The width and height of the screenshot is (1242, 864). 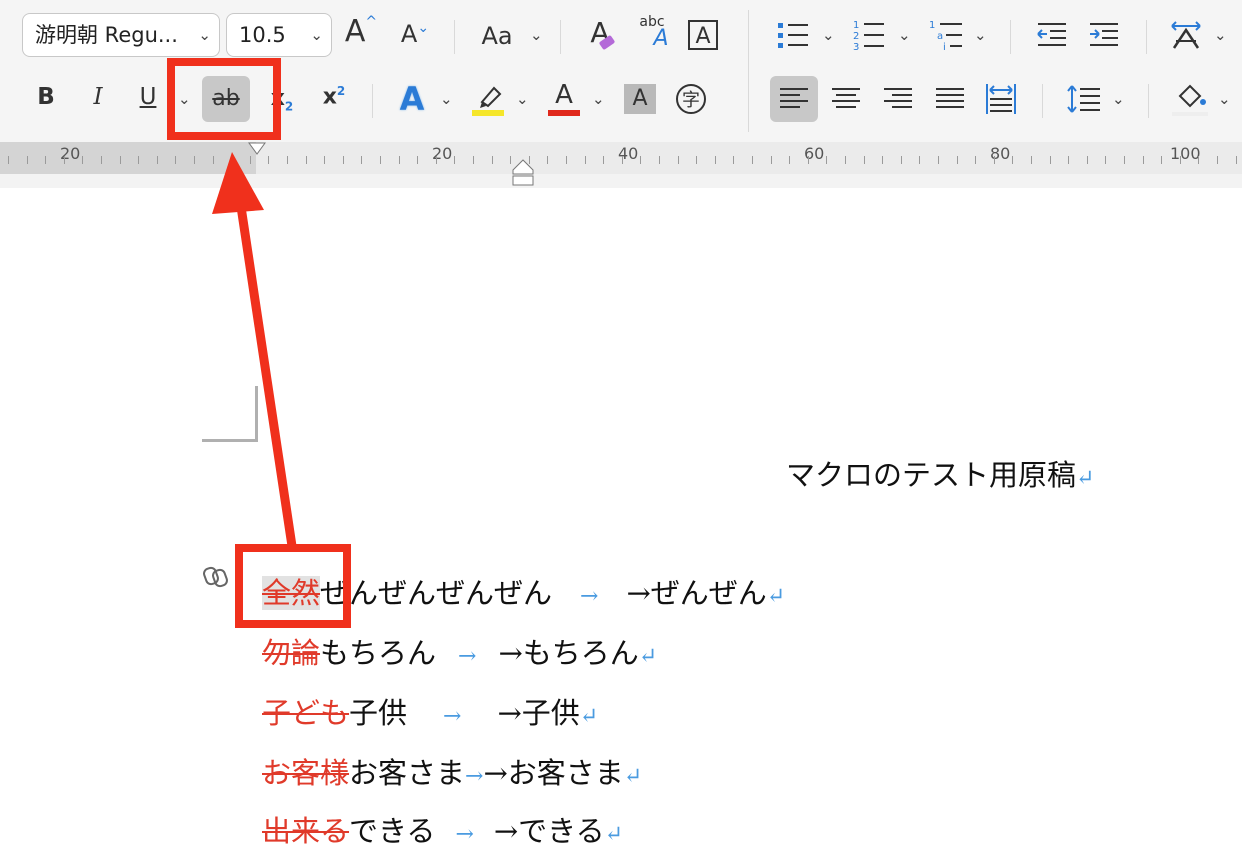 I want to click on annotation-arrow, so click(x=254, y=349).